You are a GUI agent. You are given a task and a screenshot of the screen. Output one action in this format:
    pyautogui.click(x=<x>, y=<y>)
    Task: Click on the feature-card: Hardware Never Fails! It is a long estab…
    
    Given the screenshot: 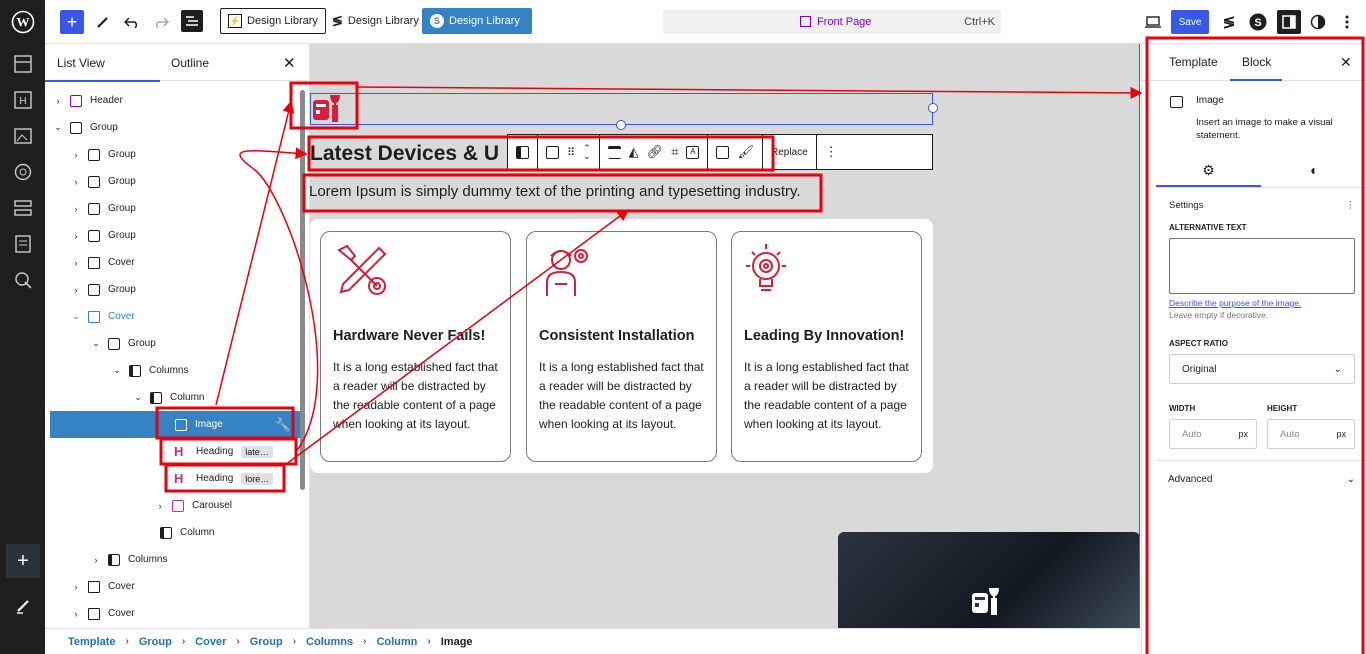 What is the action you would take?
    pyautogui.click(x=415, y=346)
    